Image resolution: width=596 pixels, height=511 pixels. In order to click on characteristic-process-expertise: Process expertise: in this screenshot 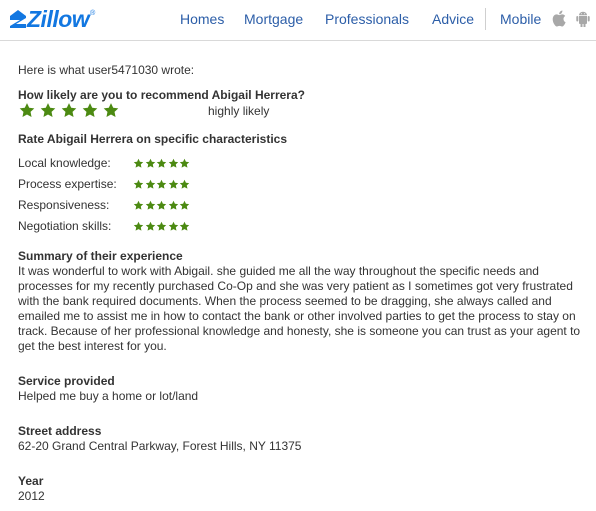, I will do `click(104, 184)`.